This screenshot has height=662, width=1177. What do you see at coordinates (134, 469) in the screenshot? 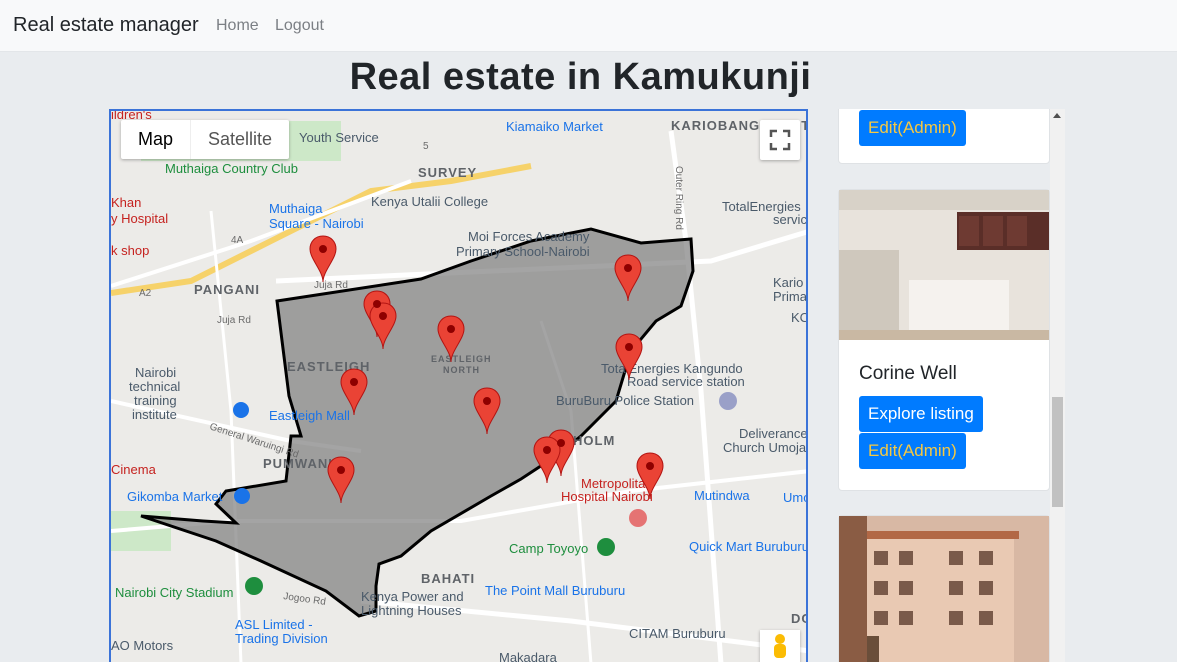
I see `map-label: Cinema` at bounding box center [134, 469].